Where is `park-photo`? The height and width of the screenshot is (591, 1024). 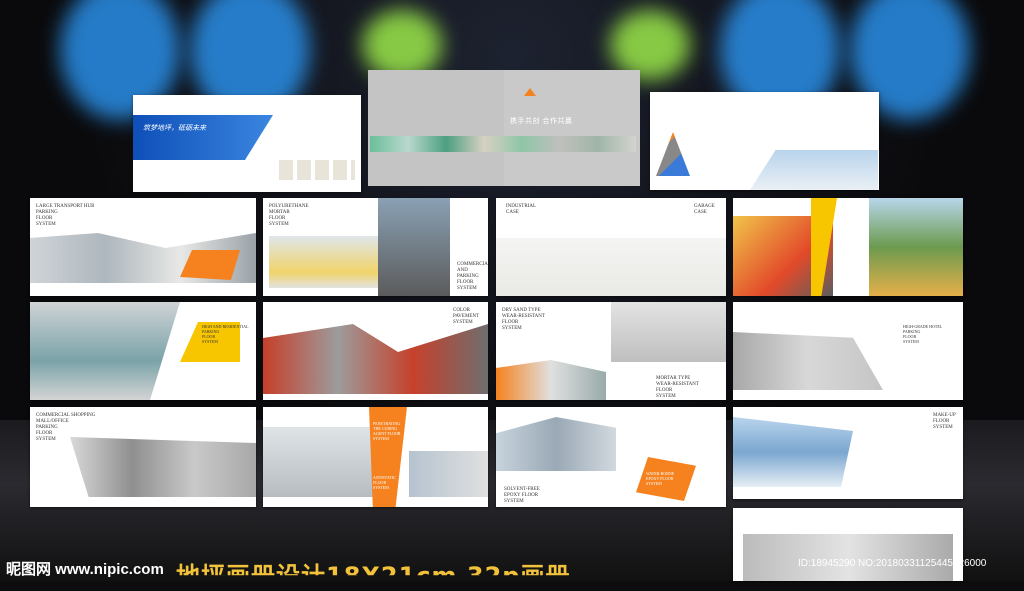 park-photo is located at coordinates (916, 247).